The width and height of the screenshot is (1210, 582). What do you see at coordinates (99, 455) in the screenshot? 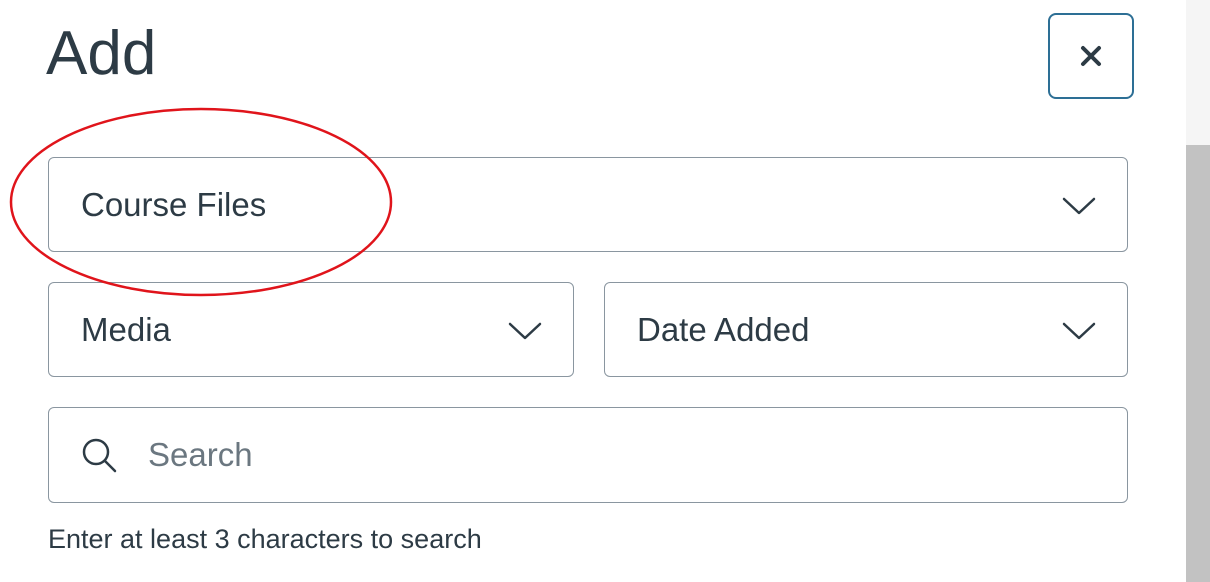
I see `search-icon` at bounding box center [99, 455].